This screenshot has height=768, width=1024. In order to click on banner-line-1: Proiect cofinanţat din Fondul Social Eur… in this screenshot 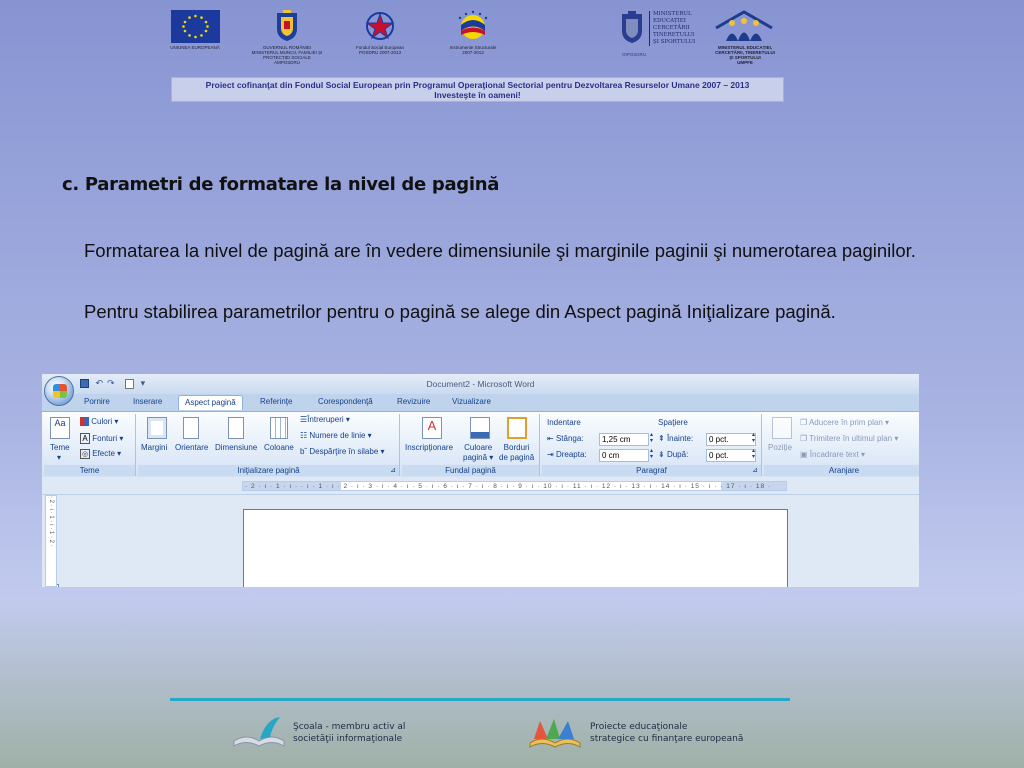, I will do `click(477, 85)`.